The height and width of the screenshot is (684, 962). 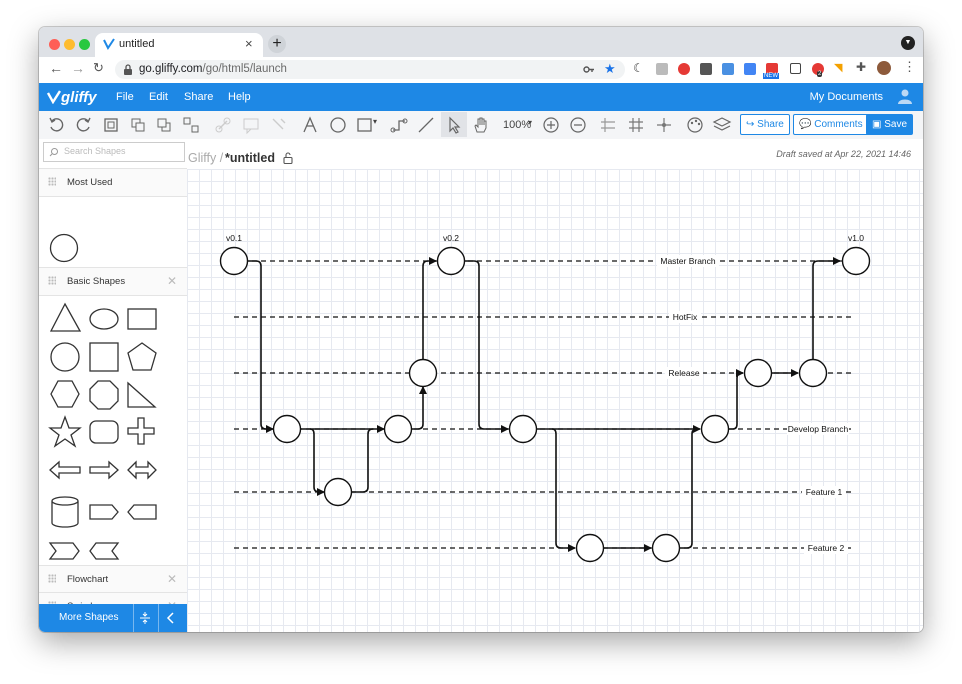 What do you see at coordinates (610, 69) in the screenshot?
I see `bookmark-star-icon: ★` at bounding box center [610, 69].